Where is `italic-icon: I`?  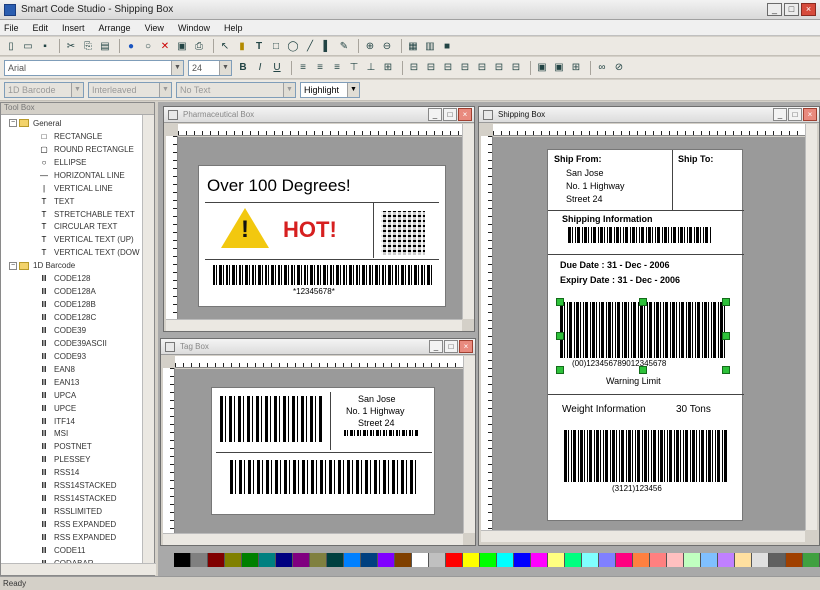
italic-icon: I is located at coordinates (260, 68).